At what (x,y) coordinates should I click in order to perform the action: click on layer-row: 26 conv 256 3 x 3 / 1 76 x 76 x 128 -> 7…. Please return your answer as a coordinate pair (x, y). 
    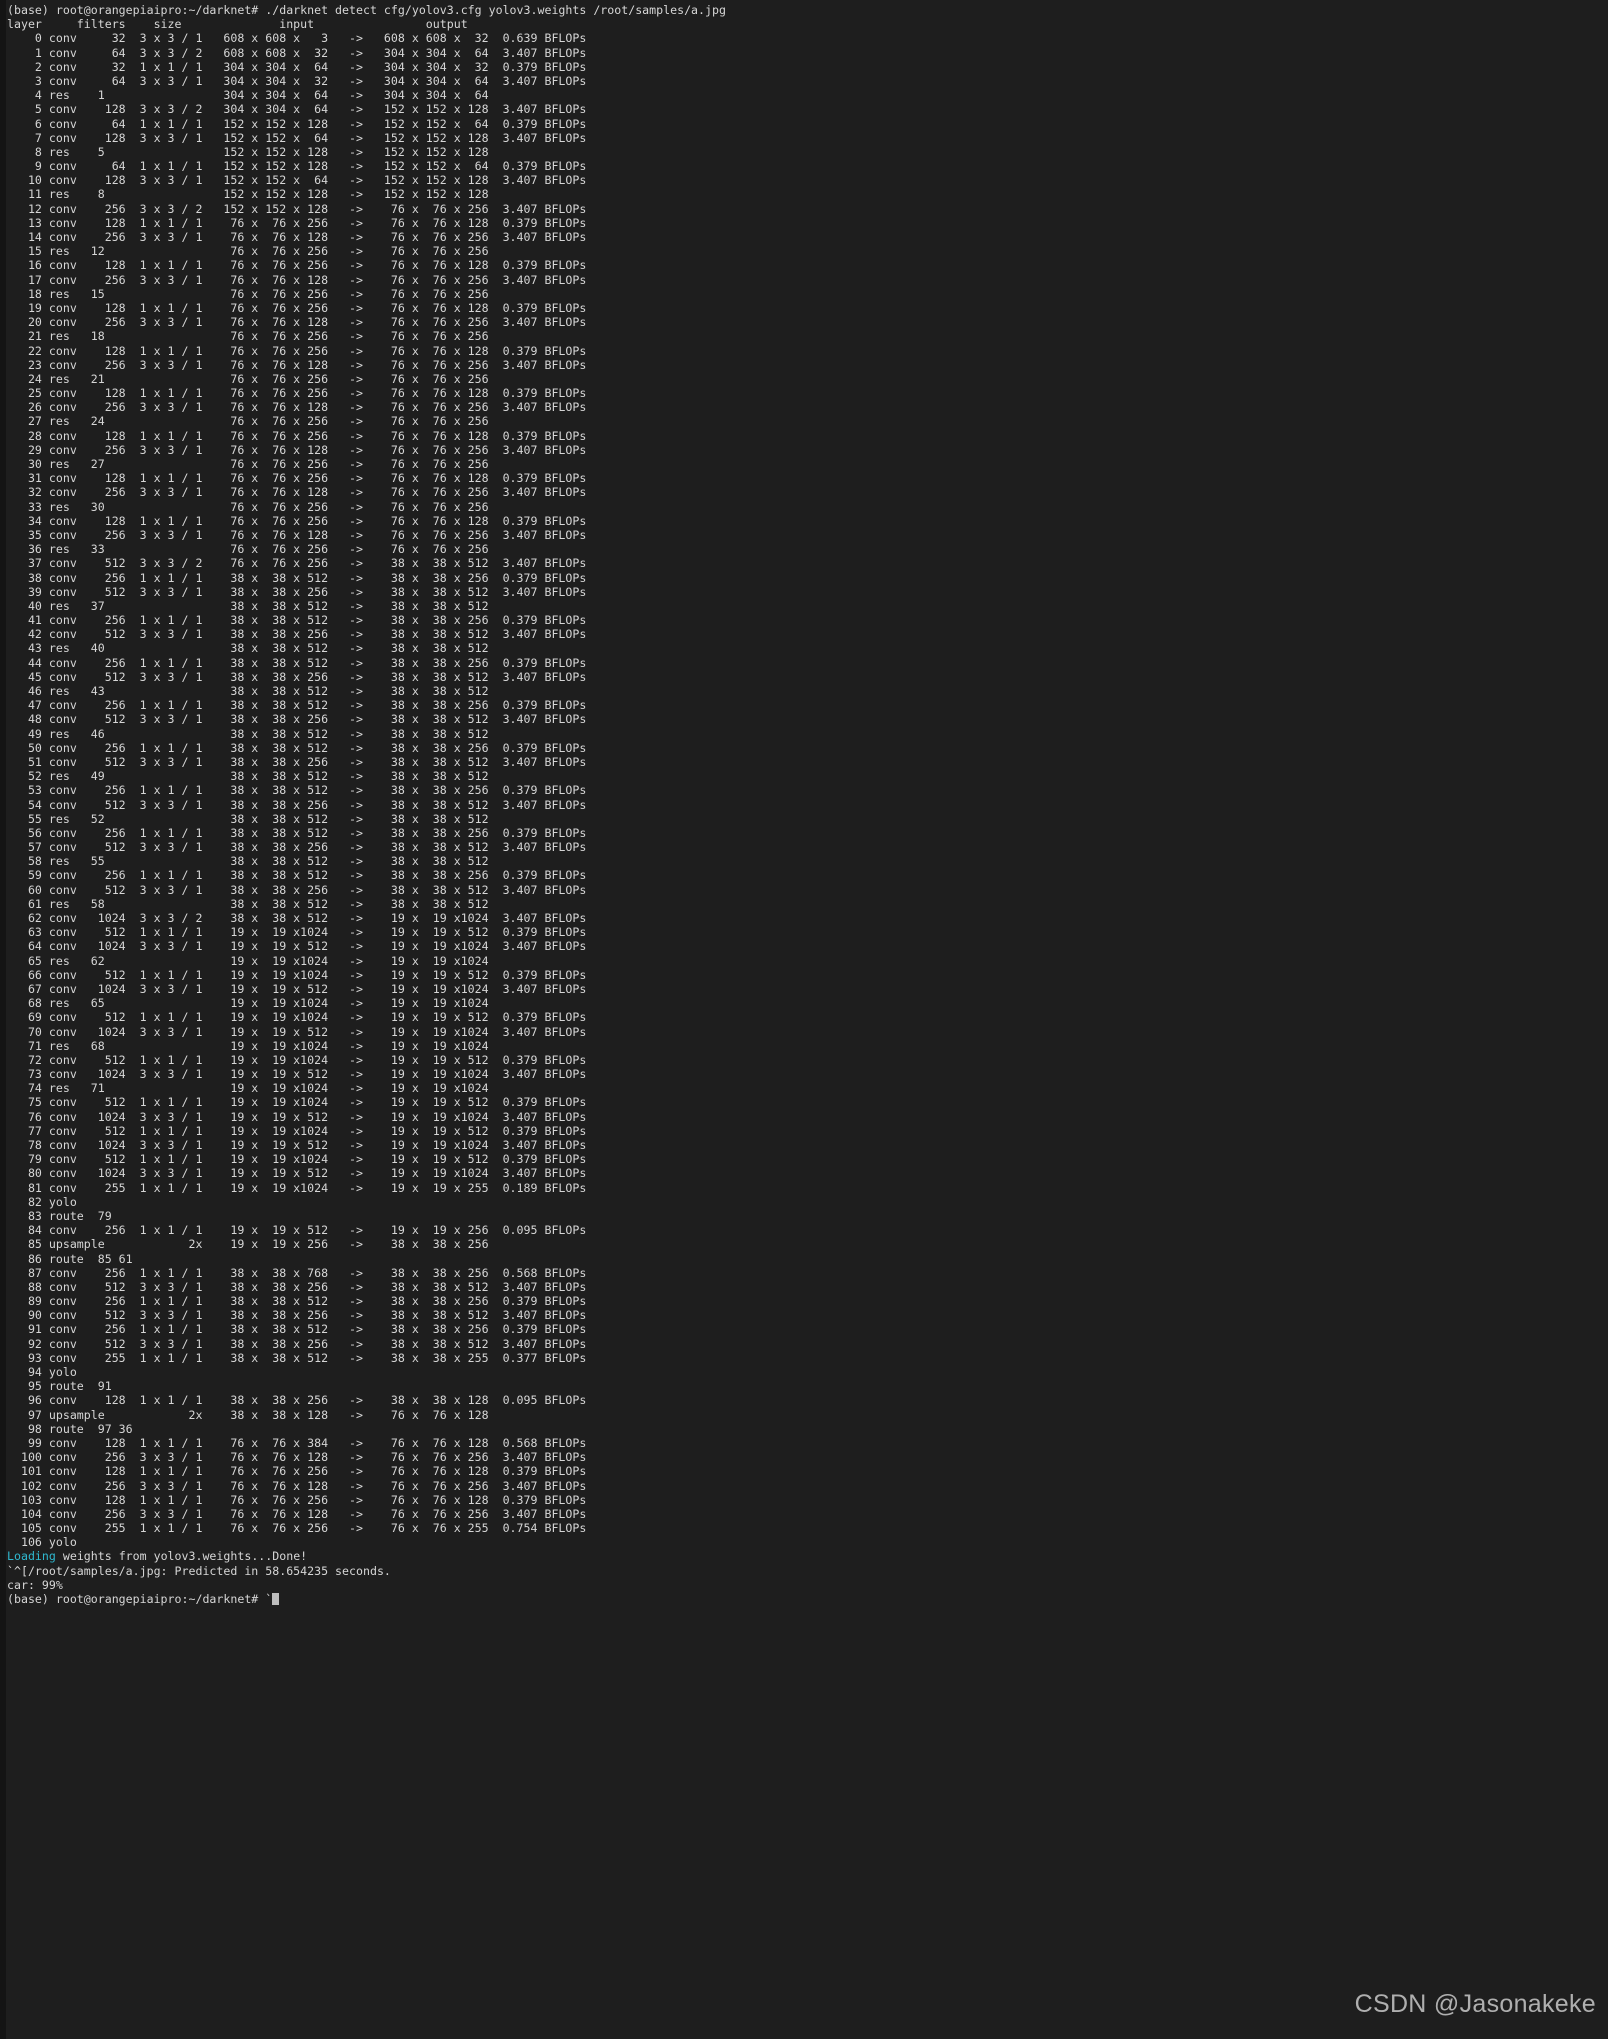
    Looking at the image, I should click on (297, 407).